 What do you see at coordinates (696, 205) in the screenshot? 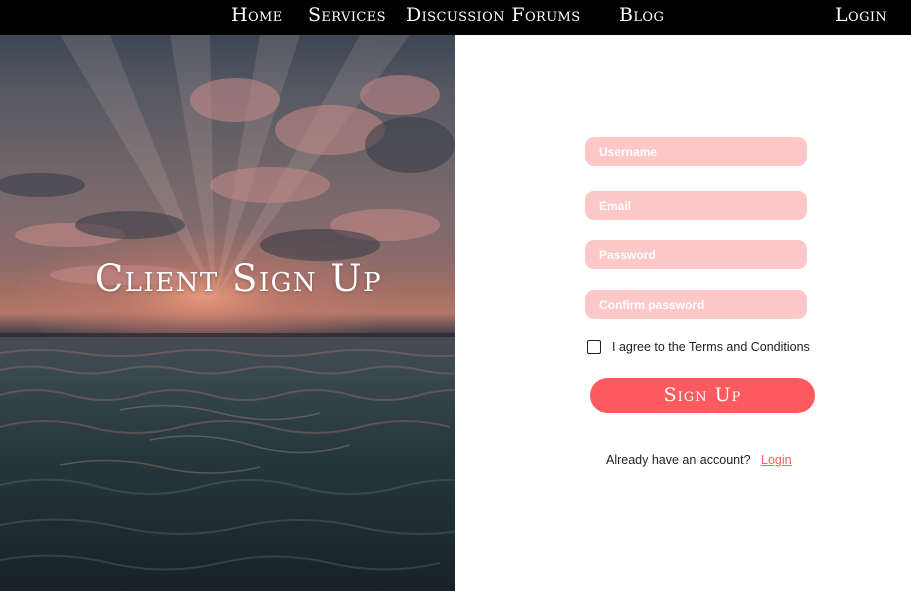
I see `email-field` at bounding box center [696, 205].